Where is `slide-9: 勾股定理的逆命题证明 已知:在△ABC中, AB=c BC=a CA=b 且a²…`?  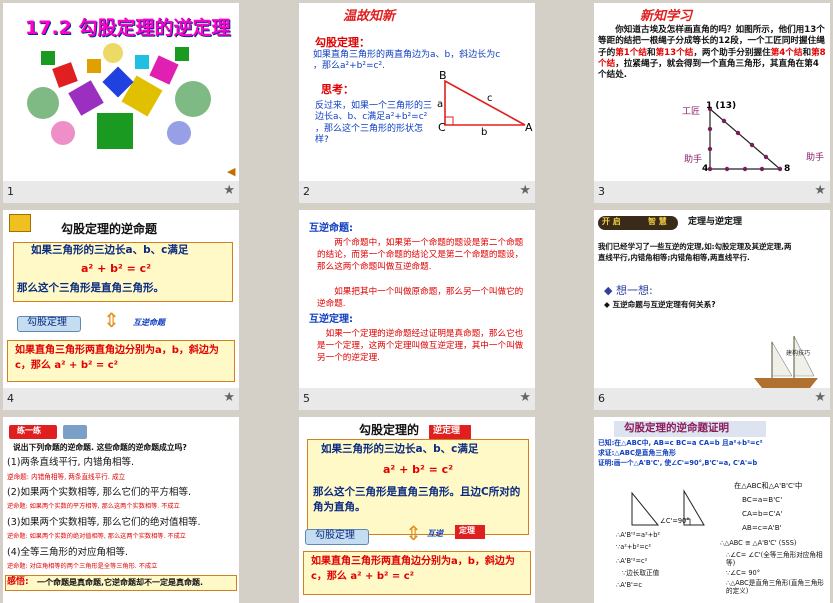 slide-9: 勾股定理的逆命题证明 已知:在△ABC中, AB=c BC=a CA=b 且a²… is located at coordinates (712, 510).